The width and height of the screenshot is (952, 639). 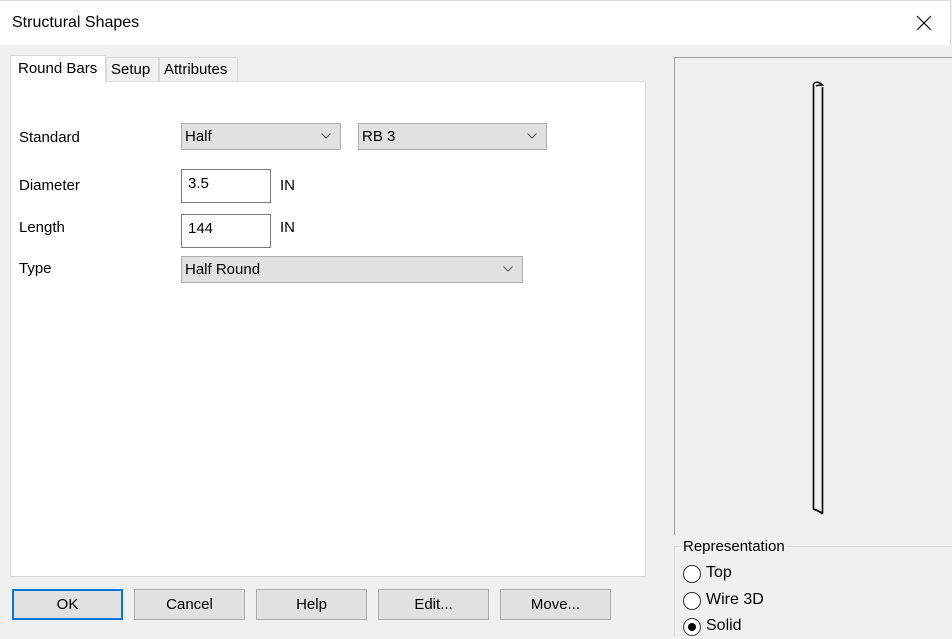 I want to click on tab-attributes: Attributes, so click(x=198, y=69).